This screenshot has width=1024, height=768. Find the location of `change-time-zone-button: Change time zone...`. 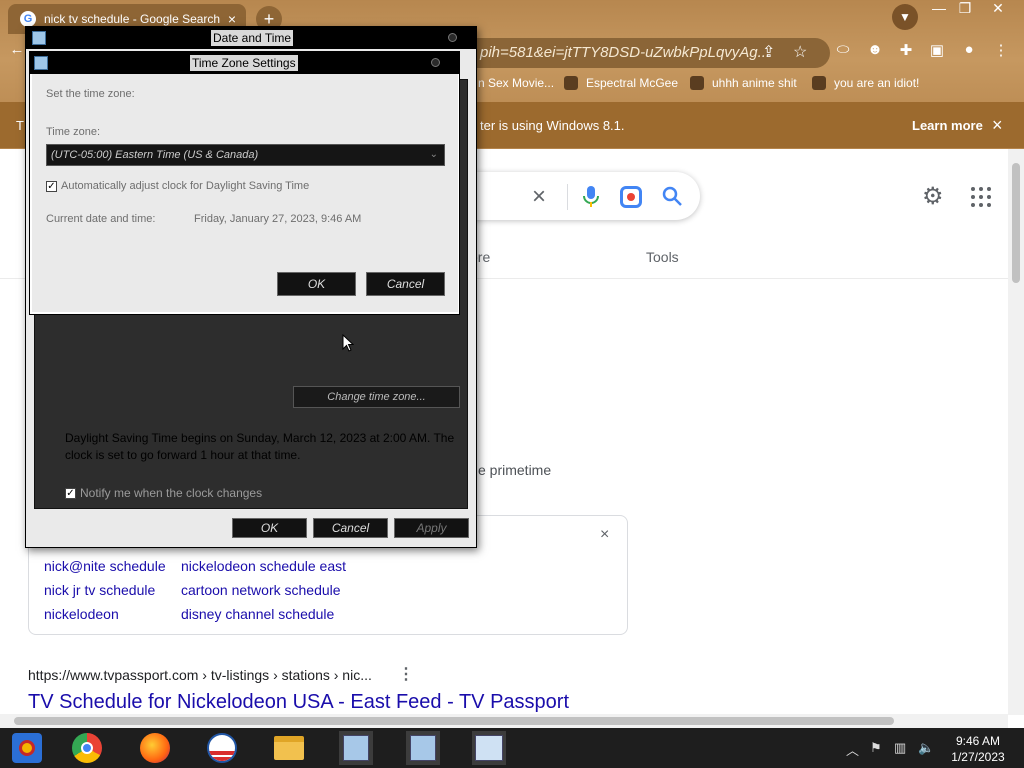

change-time-zone-button: Change time zone... is located at coordinates (376, 397).